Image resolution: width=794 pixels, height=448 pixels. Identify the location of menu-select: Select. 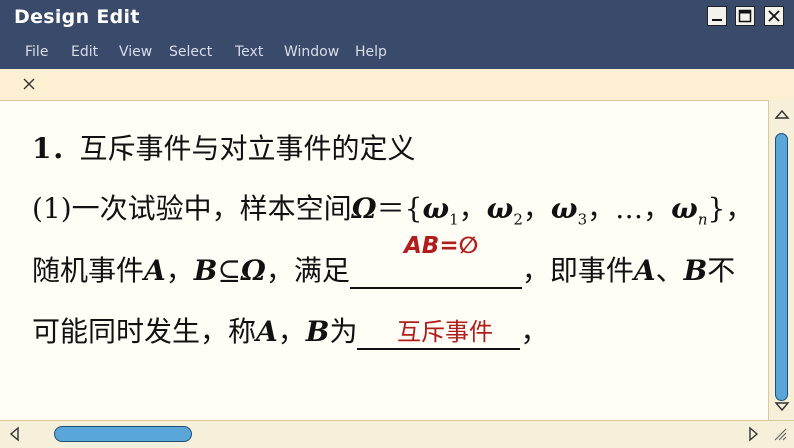
(190, 52).